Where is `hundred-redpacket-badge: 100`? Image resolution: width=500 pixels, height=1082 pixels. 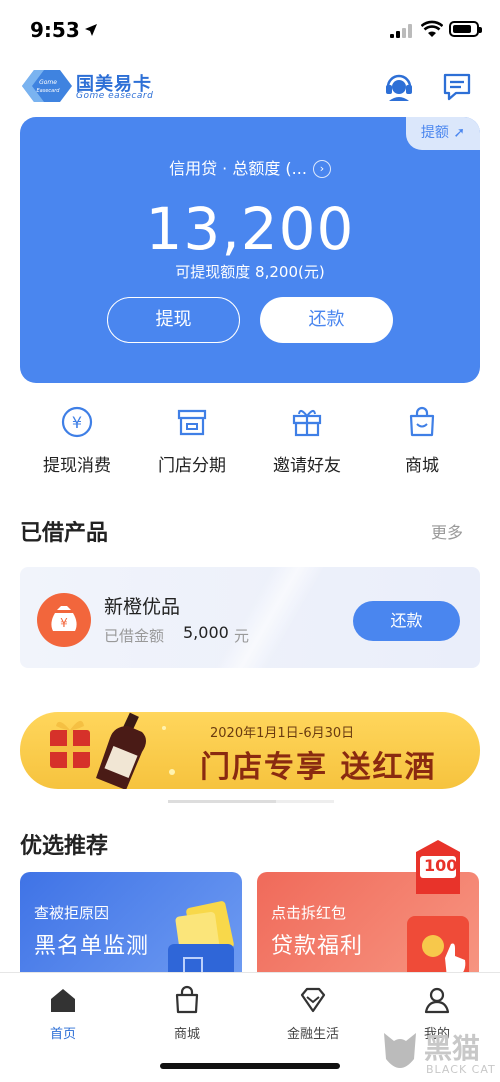
hundred-redpacket-badge: 100 is located at coordinates (438, 869).